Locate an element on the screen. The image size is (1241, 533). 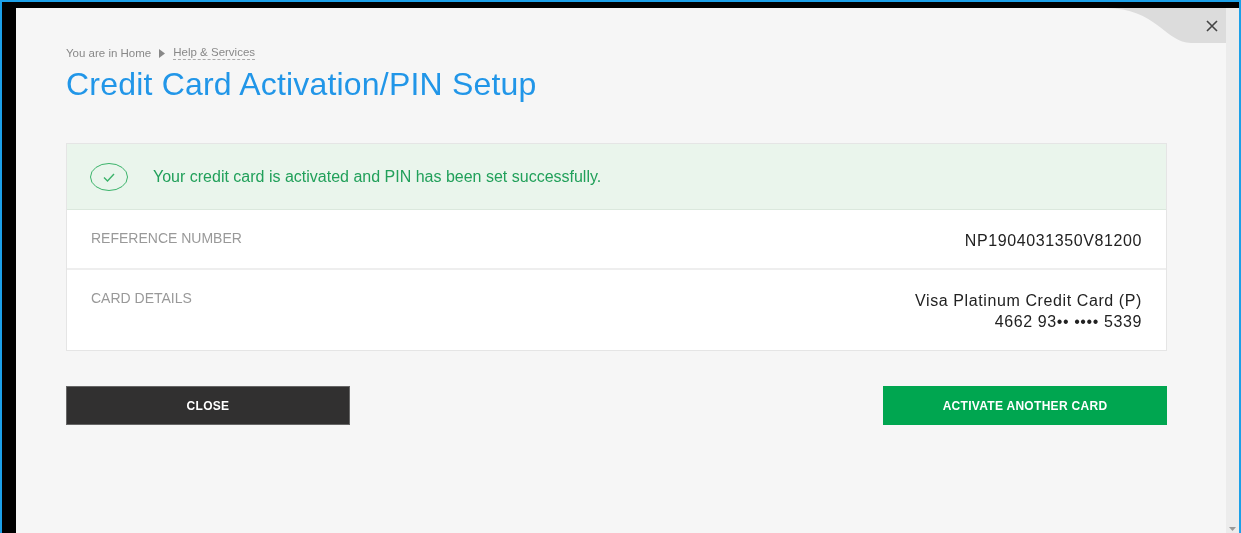
close-icon is located at coordinates (1212, 26).